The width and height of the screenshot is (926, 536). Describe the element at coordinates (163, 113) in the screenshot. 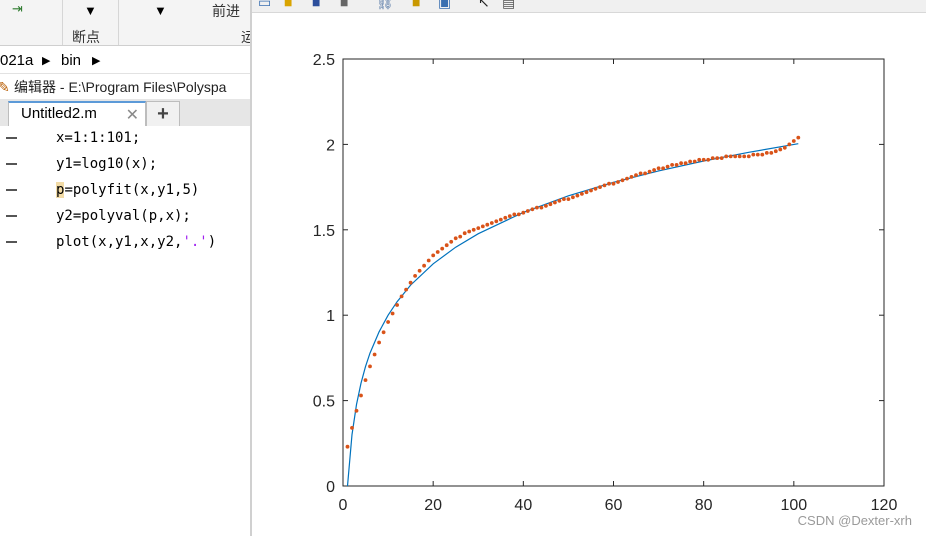

I see `add-tab-button: +` at that location.